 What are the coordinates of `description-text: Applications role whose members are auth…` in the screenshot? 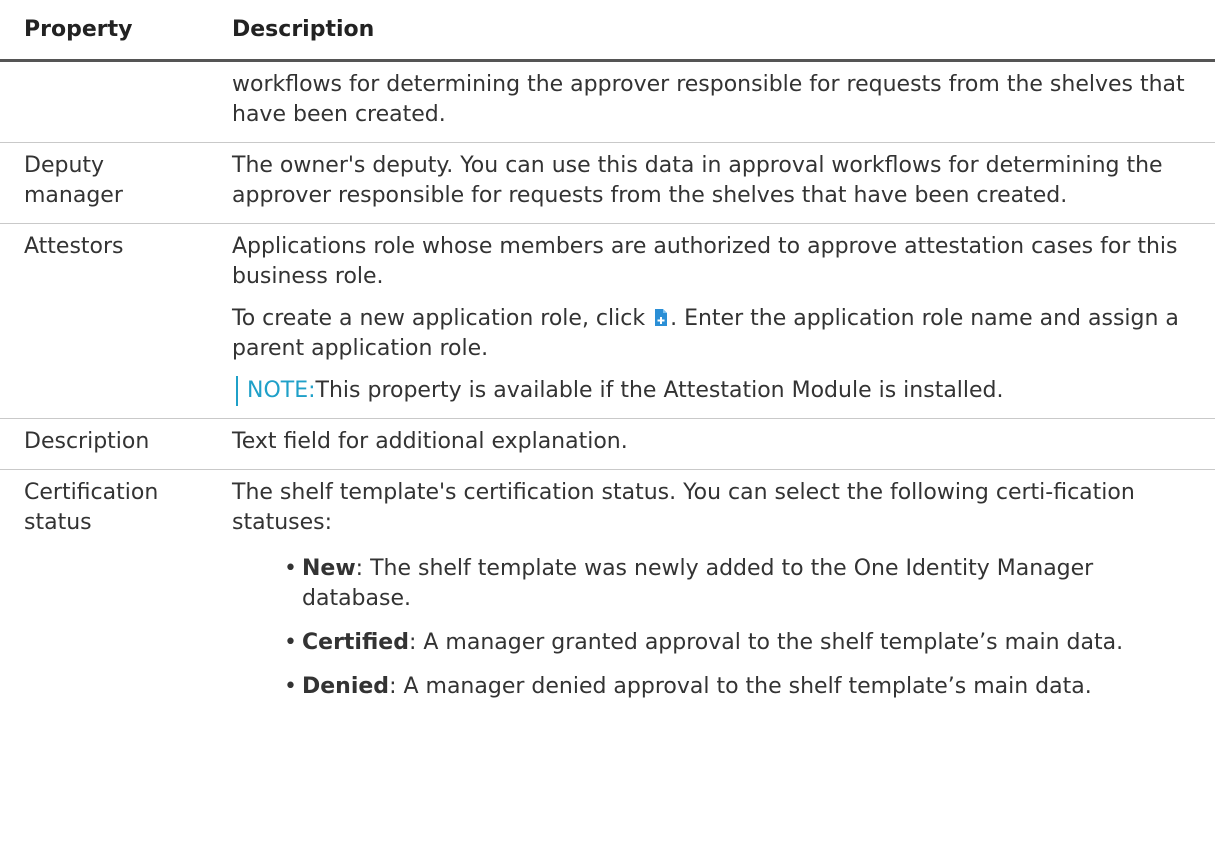 It's located at (705, 261).